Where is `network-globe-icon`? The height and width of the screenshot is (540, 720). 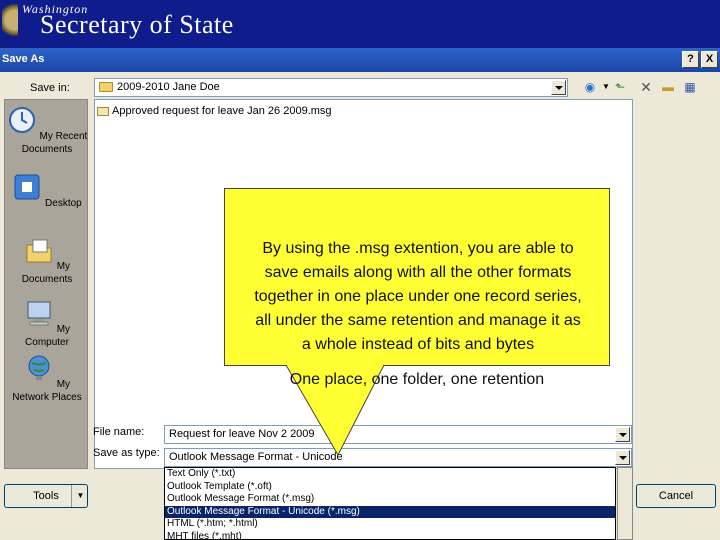 network-globe-icon is located at coordinates (39, 367).